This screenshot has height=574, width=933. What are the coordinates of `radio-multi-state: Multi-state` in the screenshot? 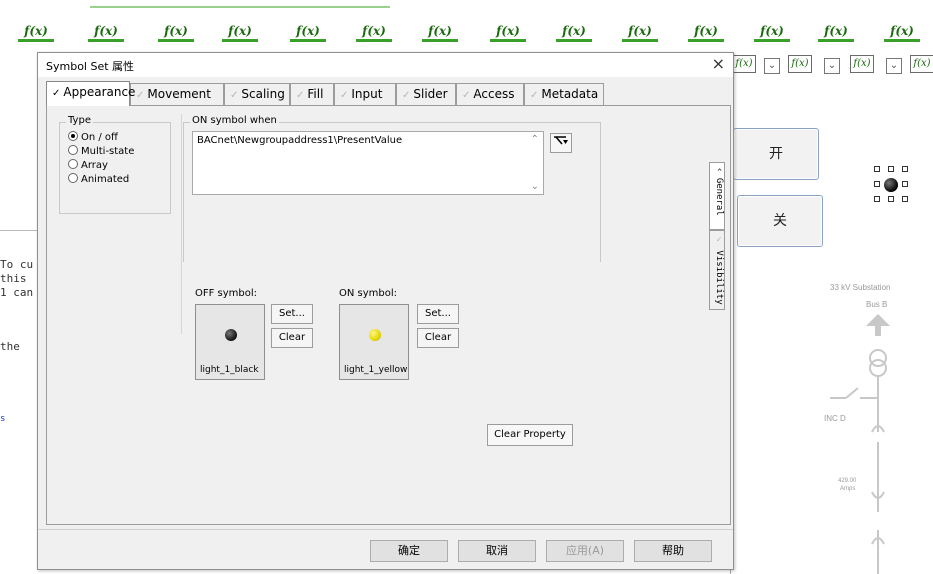 It's located at (101, 152).